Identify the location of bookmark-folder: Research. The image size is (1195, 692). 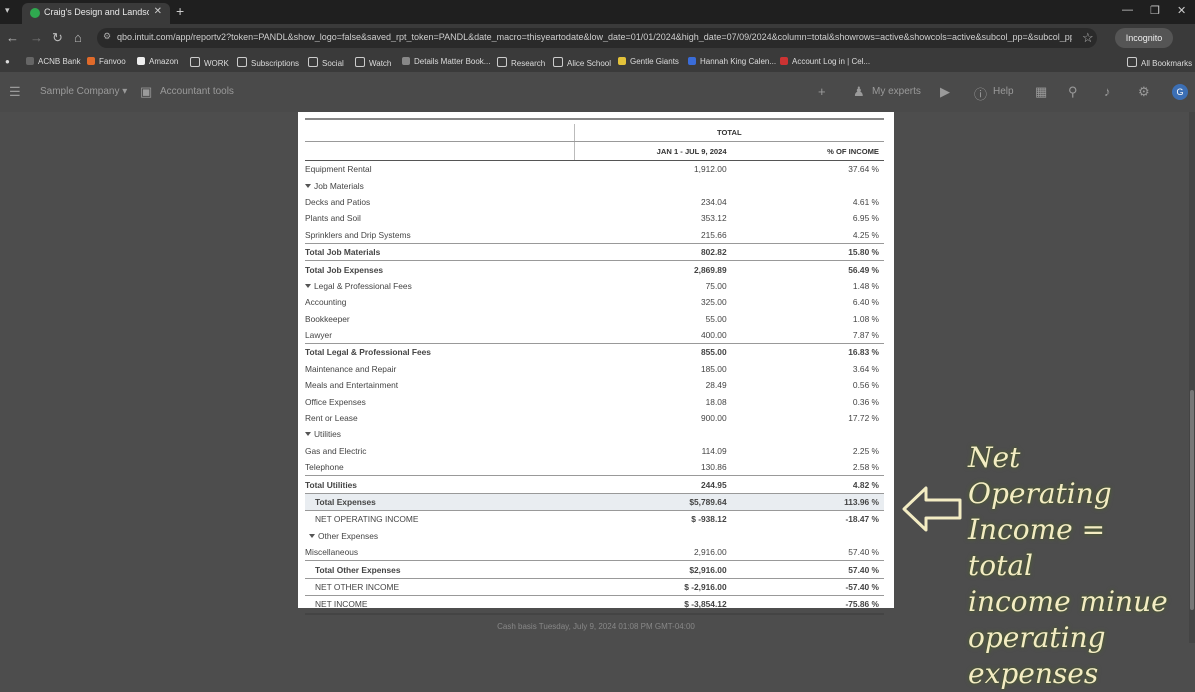
(521, 62).